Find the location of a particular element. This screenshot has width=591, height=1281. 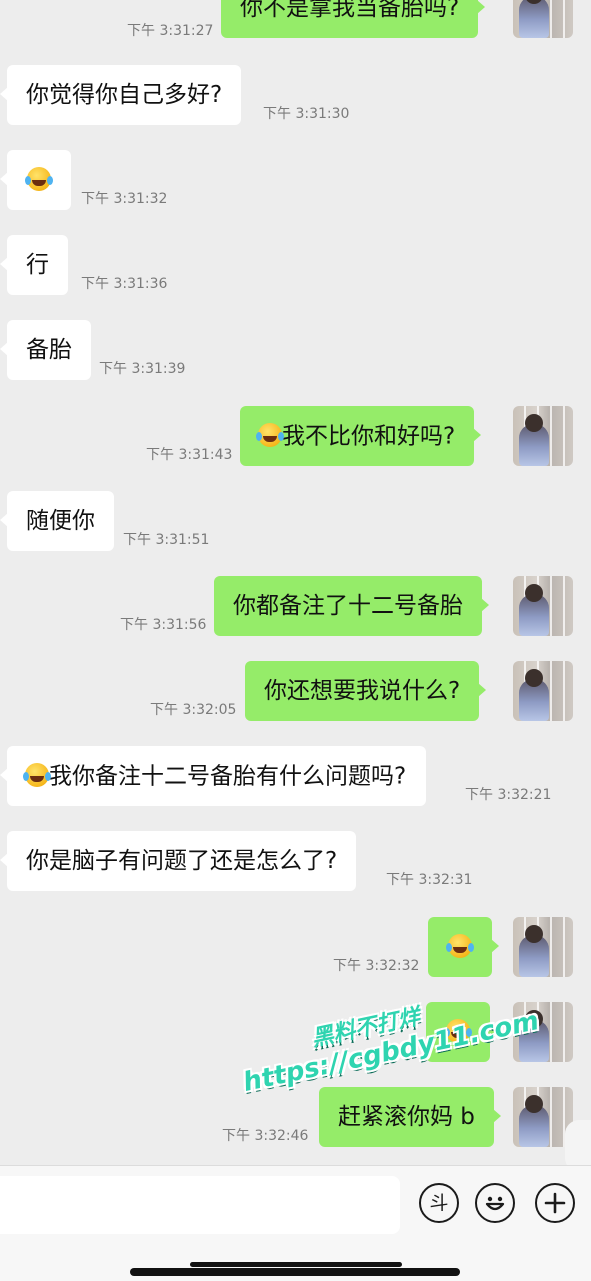

plus-glyph is located at coordinates (555, 1203).